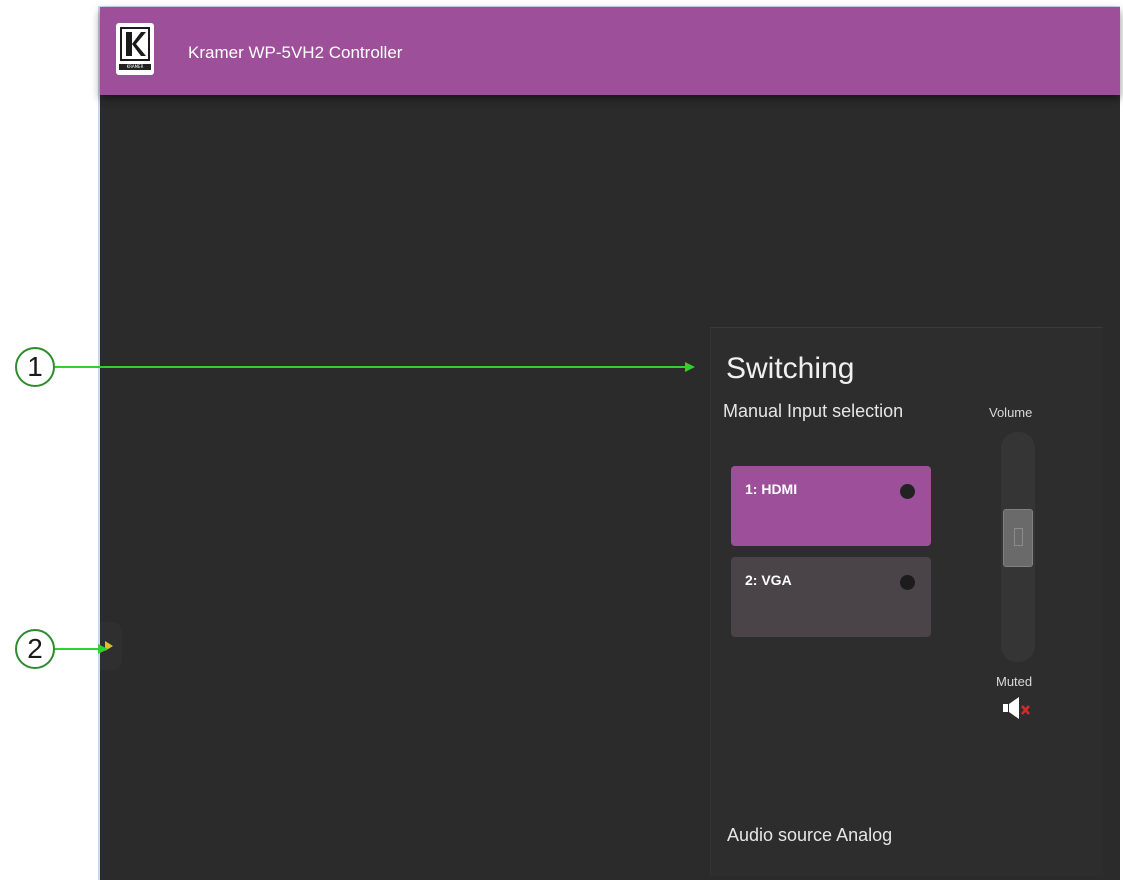 Image resolution: width=1123 pixels, height=880 pixels. Describe the element at coordinates (907, 582) in the screenshot. I see `input-indicator-vga` at that location.